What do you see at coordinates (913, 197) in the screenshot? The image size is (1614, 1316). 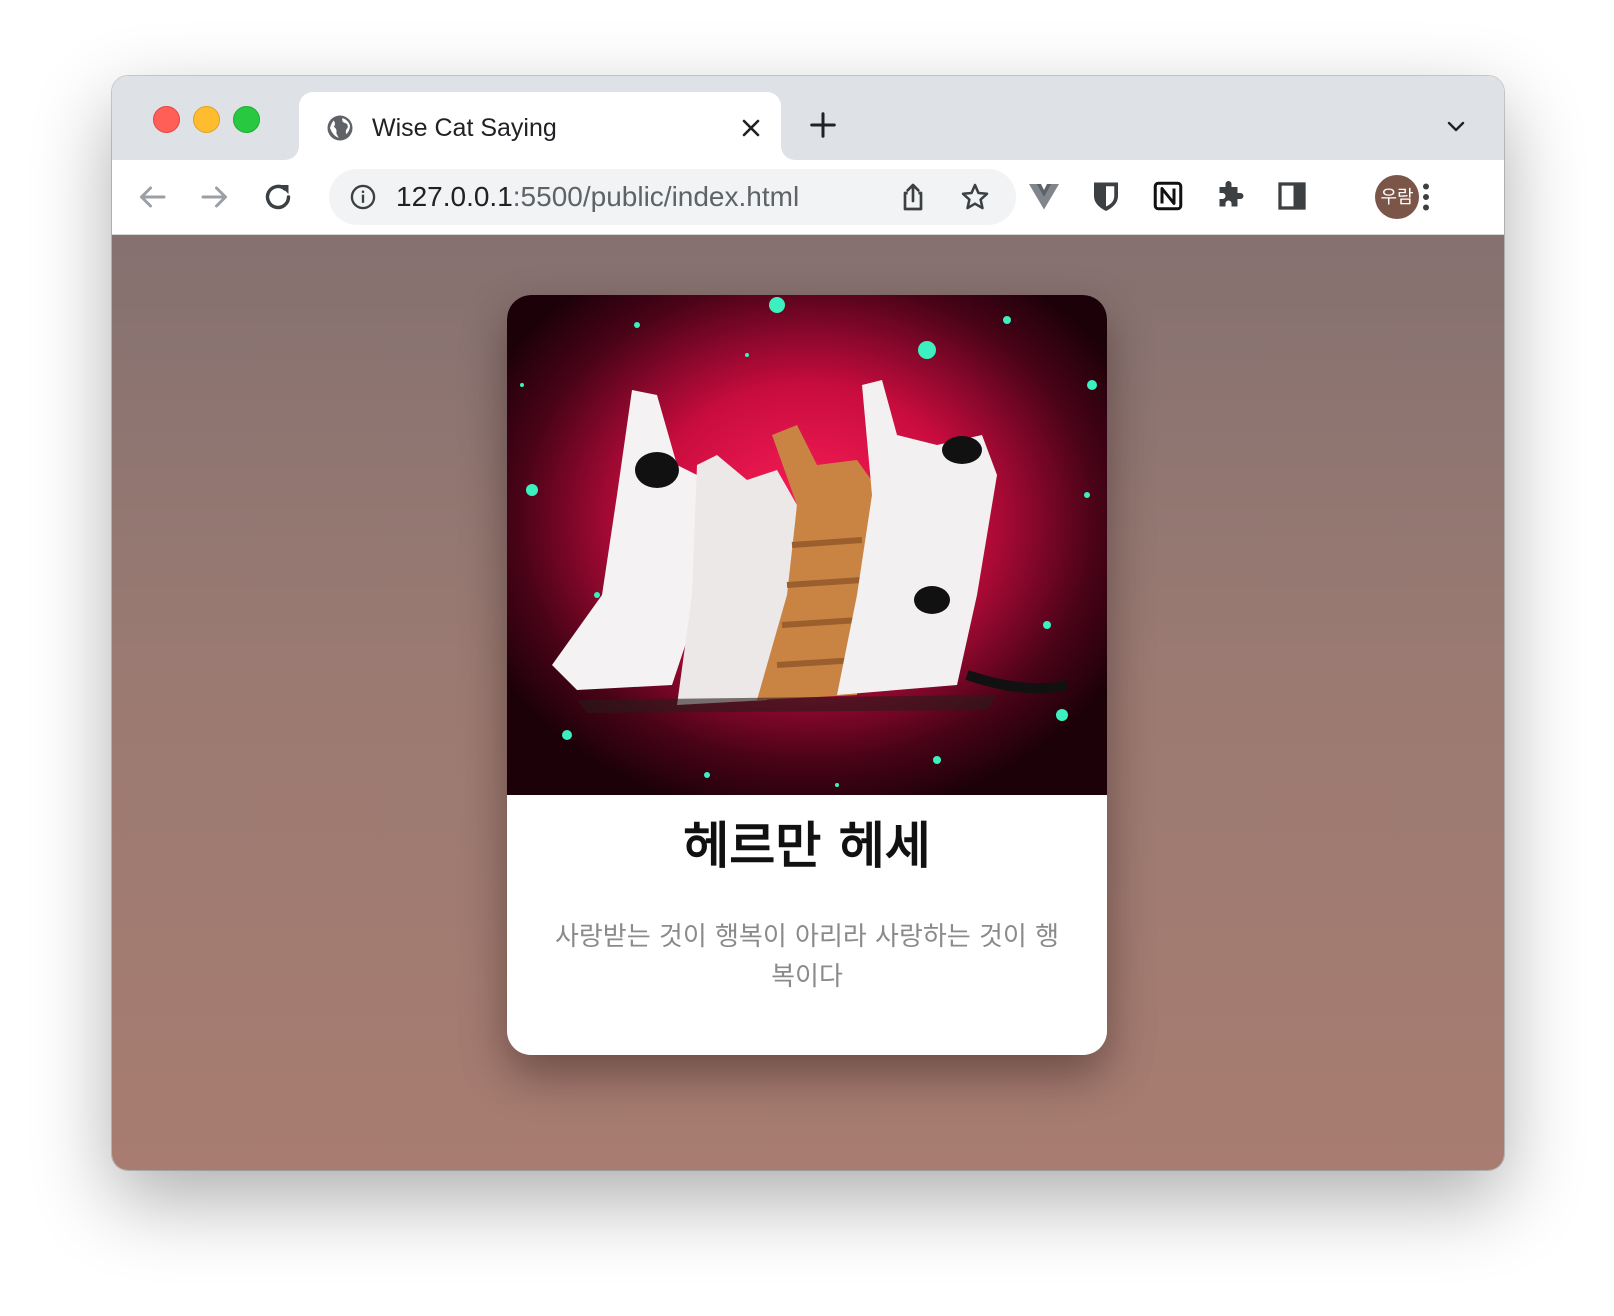 I see `share-icon` at bounding box center [913, 197].